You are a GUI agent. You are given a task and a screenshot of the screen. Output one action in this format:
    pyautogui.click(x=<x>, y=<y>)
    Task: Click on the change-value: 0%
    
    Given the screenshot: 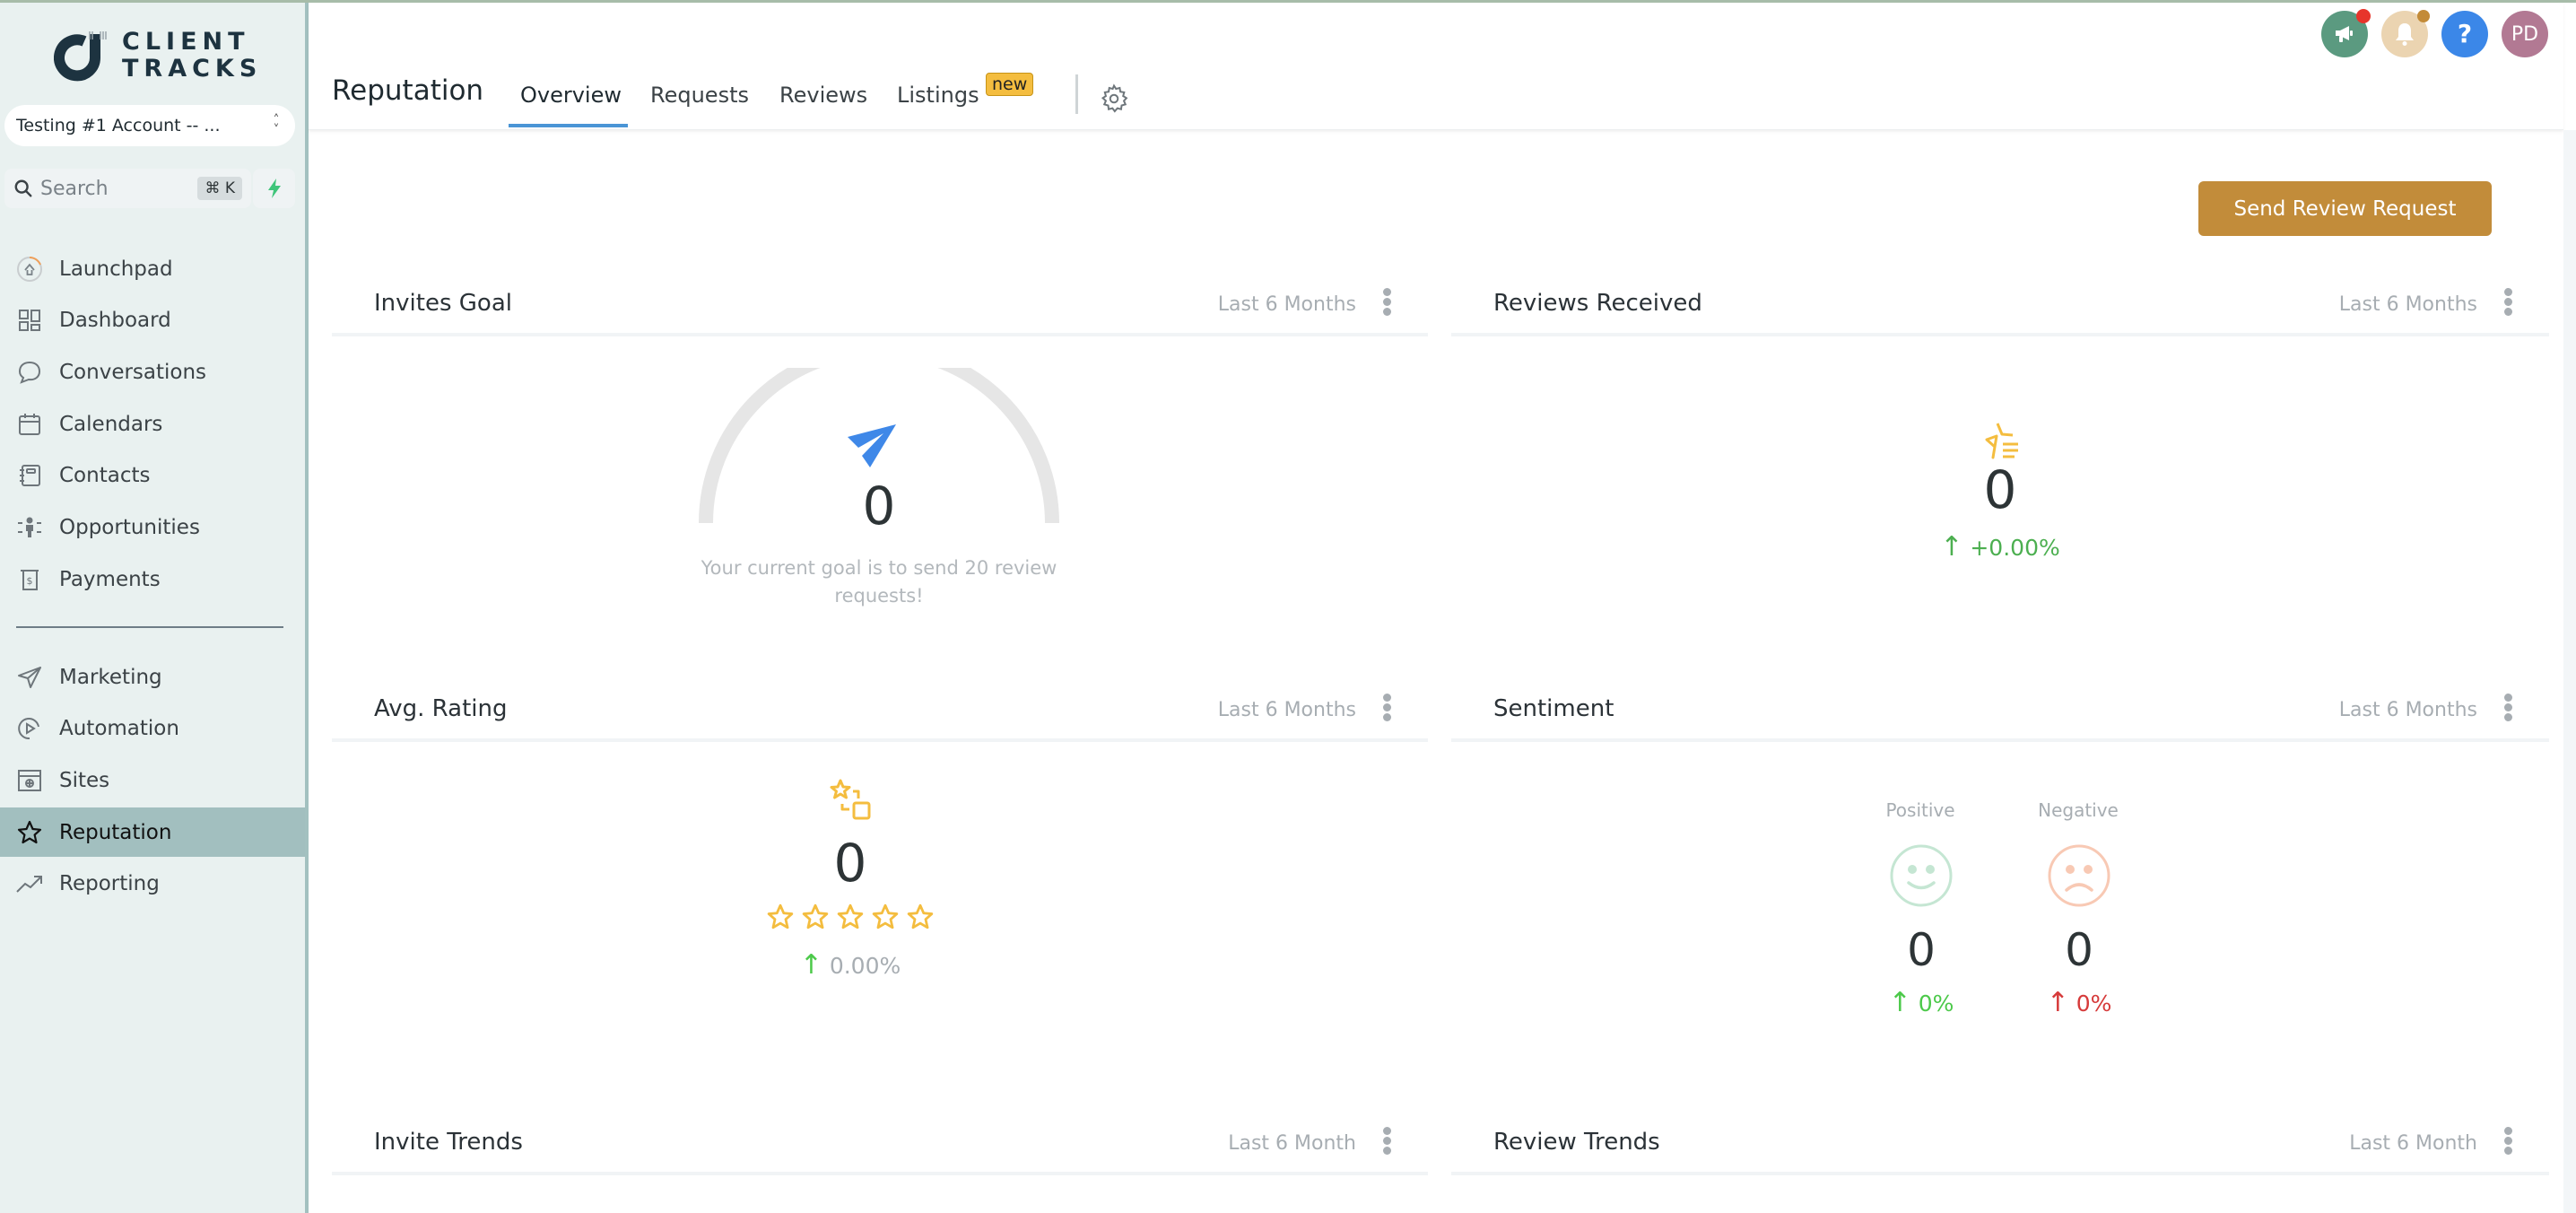 What is the action you would take?
    pyautogui.click(x=2094, y=1003)
    